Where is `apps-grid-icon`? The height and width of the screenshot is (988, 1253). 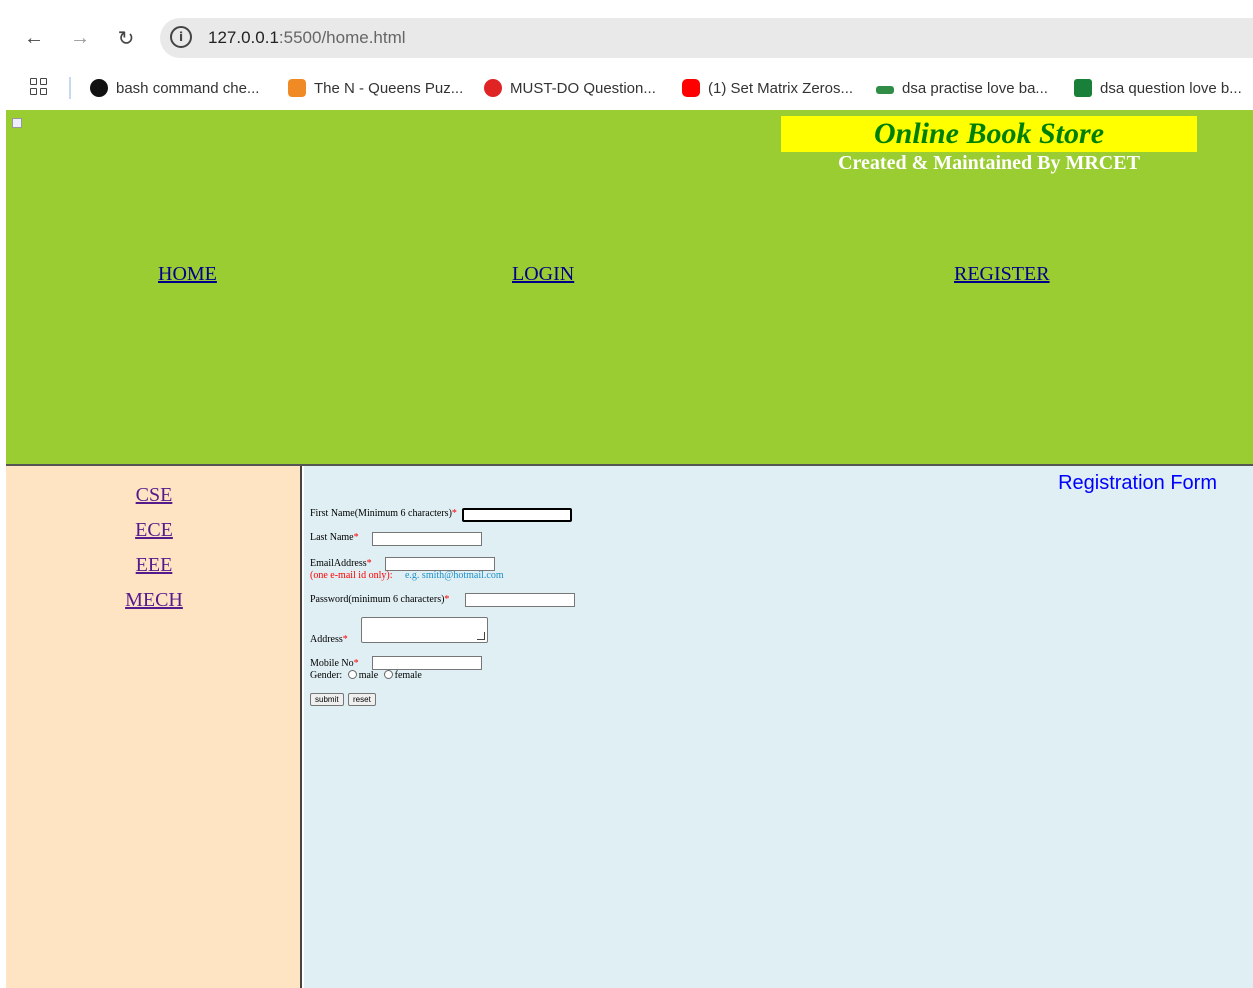
apps-grid-icon is located at coordinates (39, 87).